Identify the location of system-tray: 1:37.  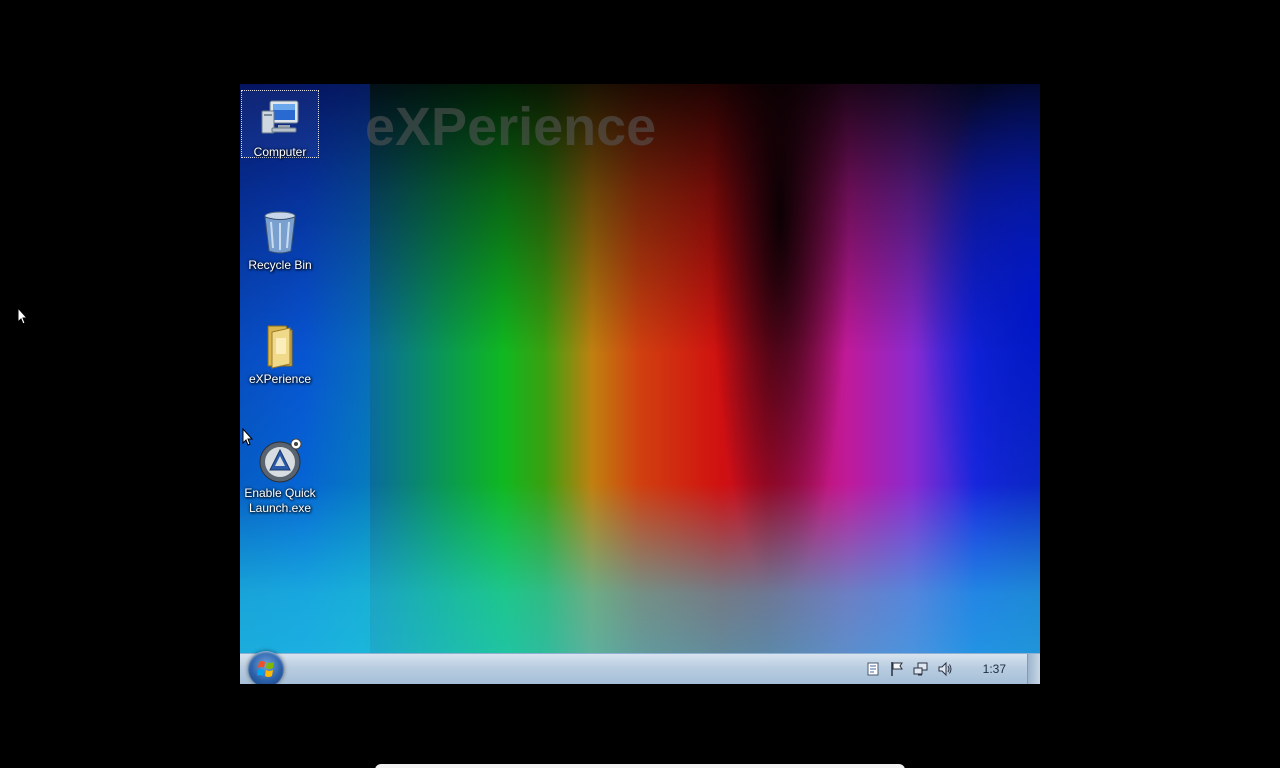
(943, 669).